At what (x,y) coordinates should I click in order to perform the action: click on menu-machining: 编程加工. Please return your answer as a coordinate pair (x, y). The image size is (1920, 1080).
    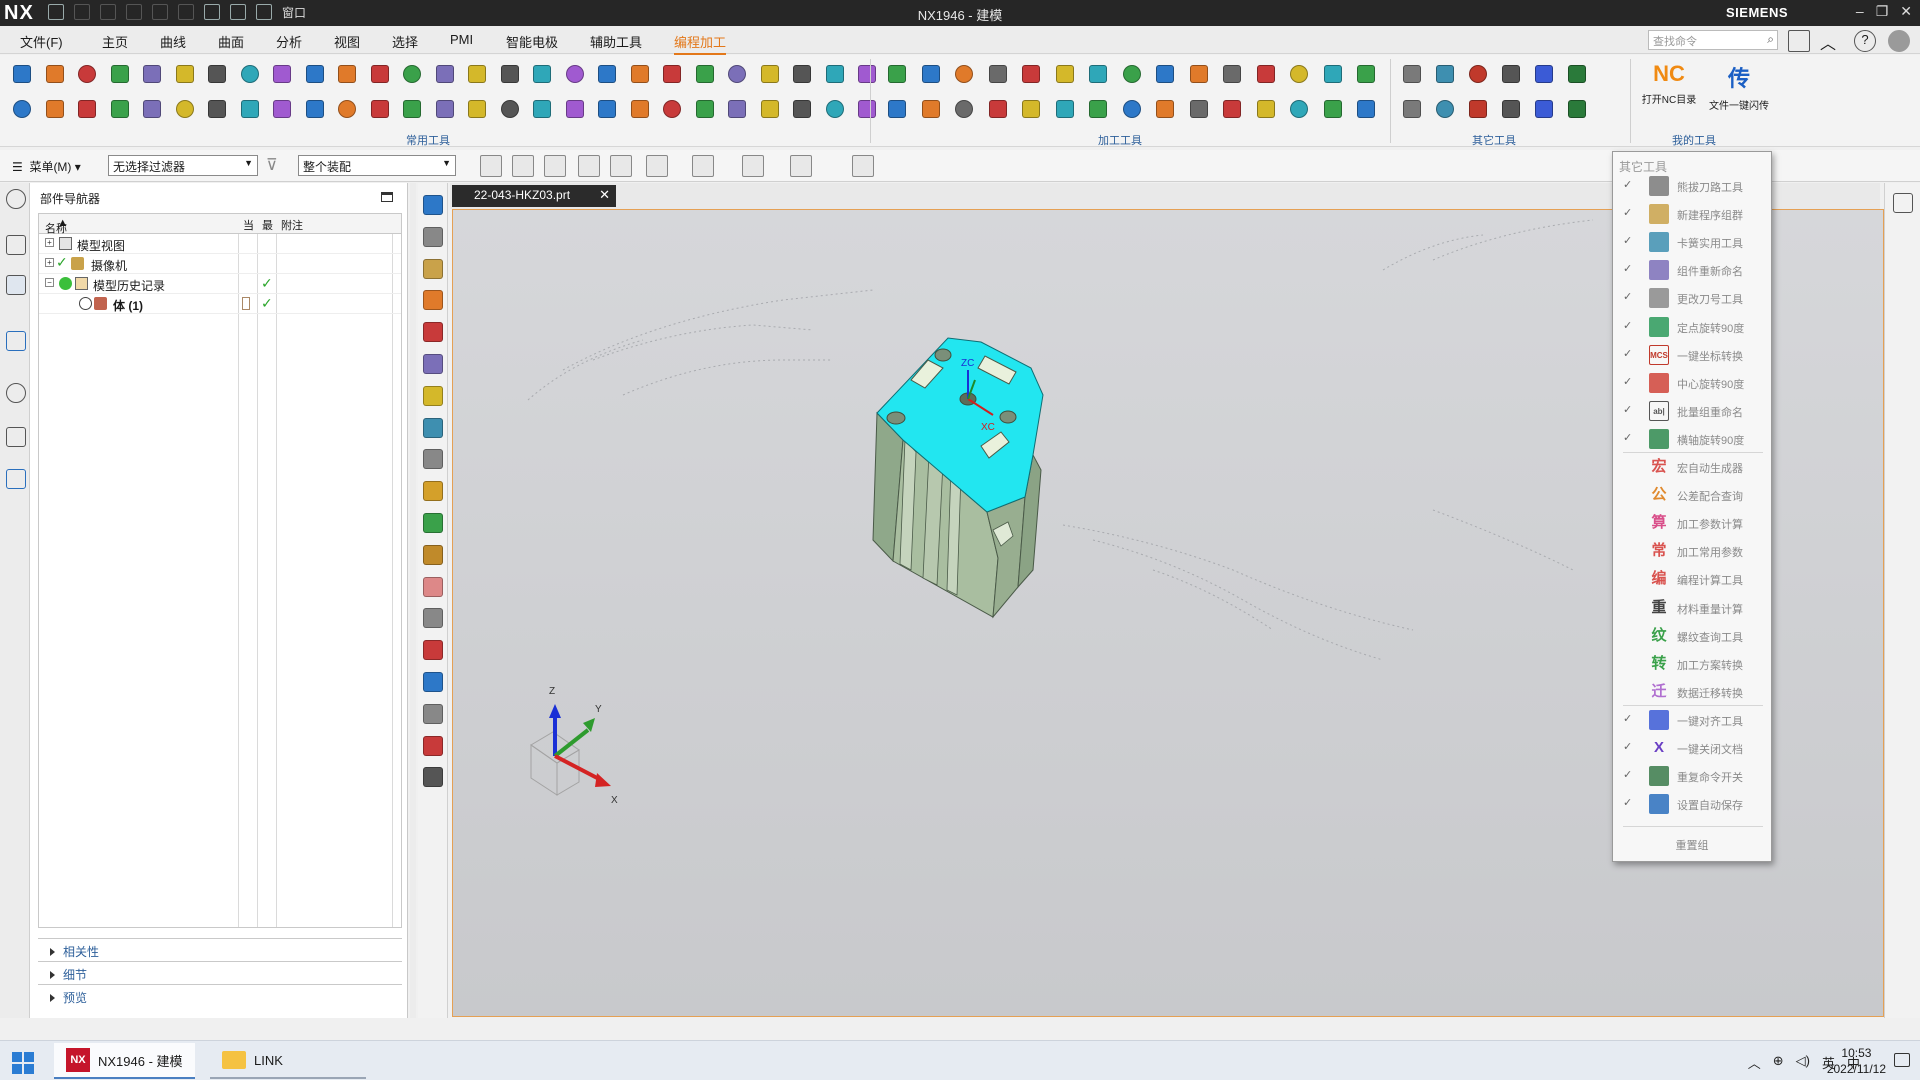
    Looking at the image, I should click on (700, 43).